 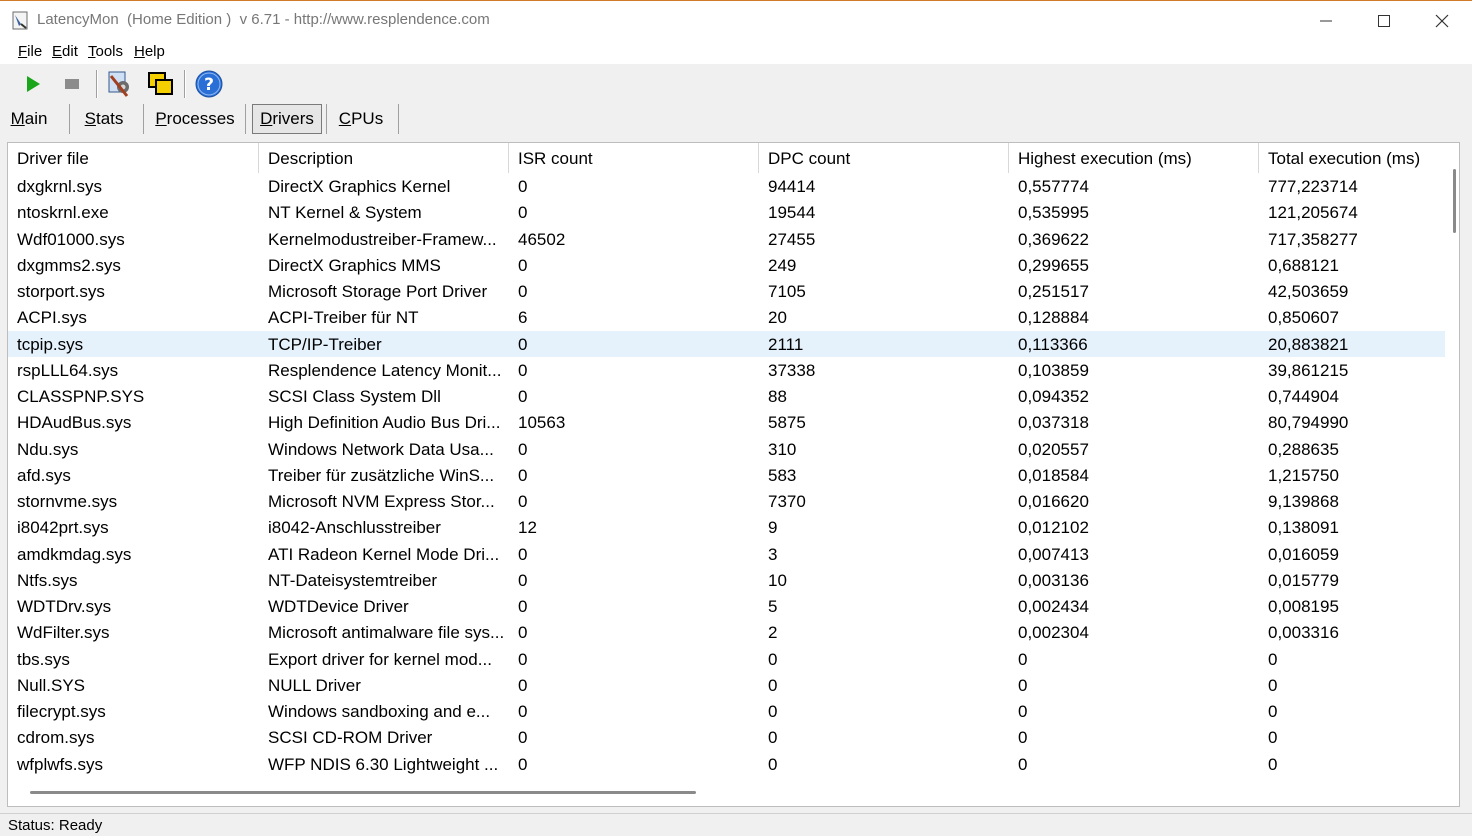 I want to click on cell-highest-execution: 0,369622, so click(x=1053, y=239).